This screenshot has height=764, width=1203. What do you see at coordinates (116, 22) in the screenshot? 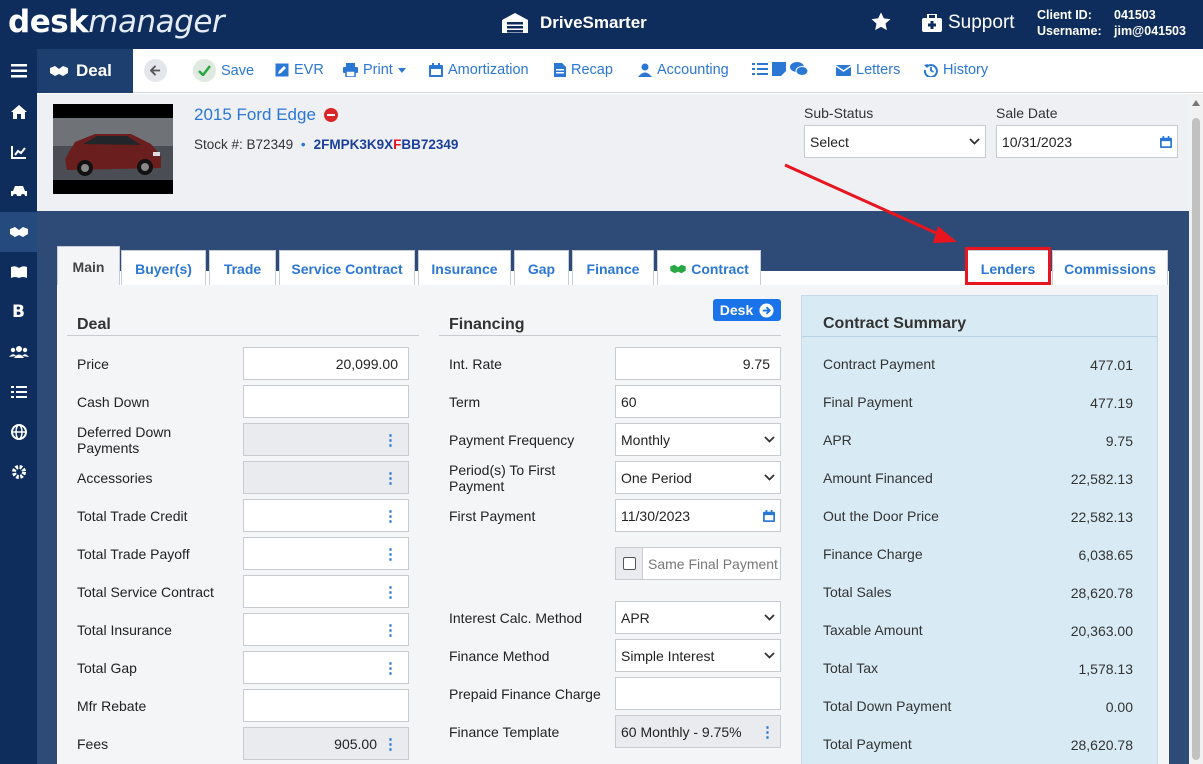
I see `app-logo: deskmanager` at bounding box center [116, 22].